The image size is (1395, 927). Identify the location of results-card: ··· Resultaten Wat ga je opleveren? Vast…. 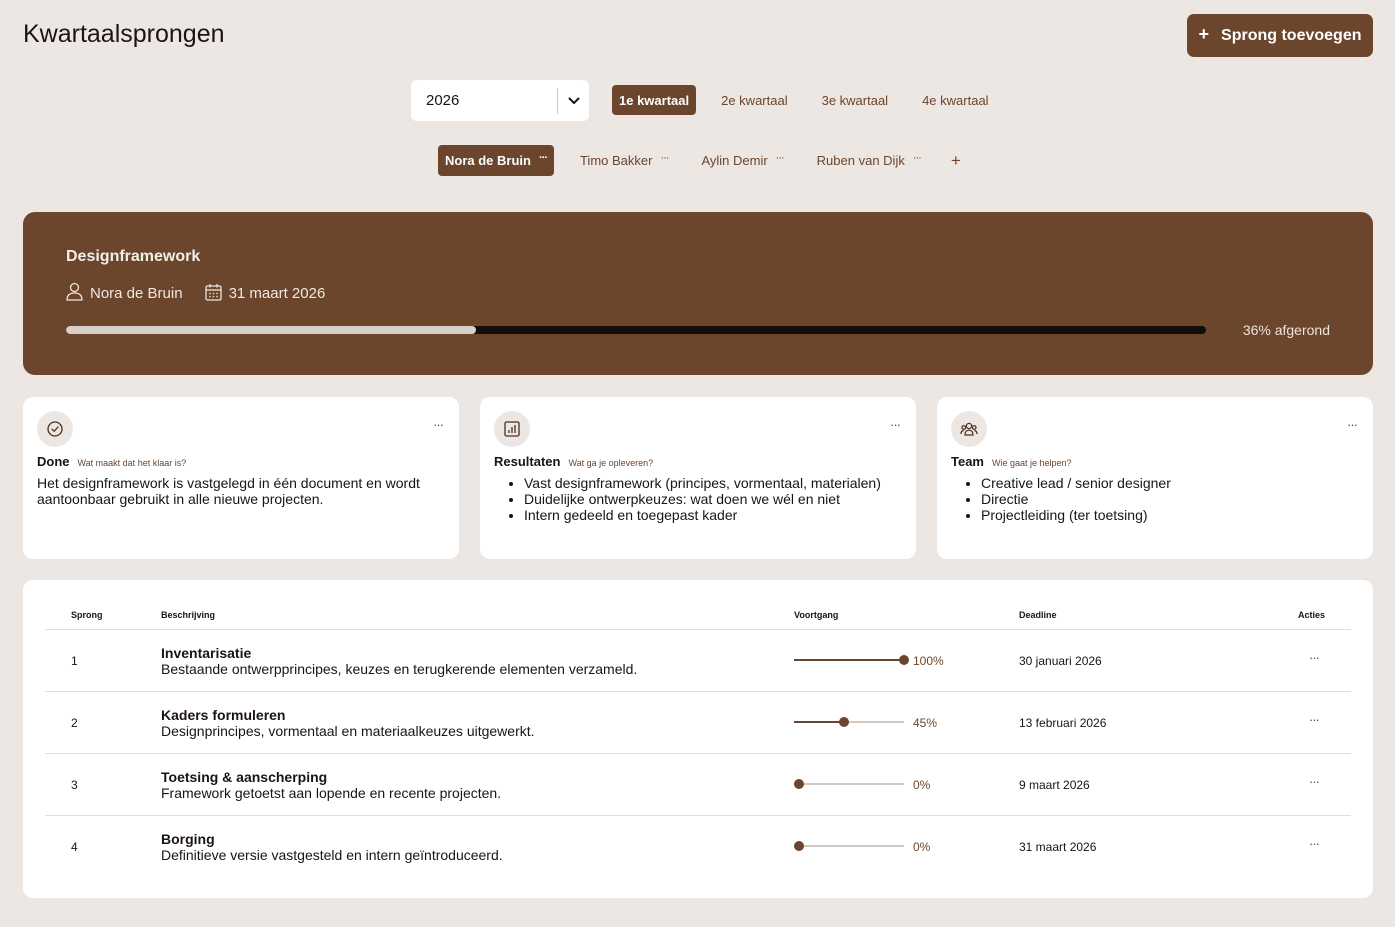
(698, 478).